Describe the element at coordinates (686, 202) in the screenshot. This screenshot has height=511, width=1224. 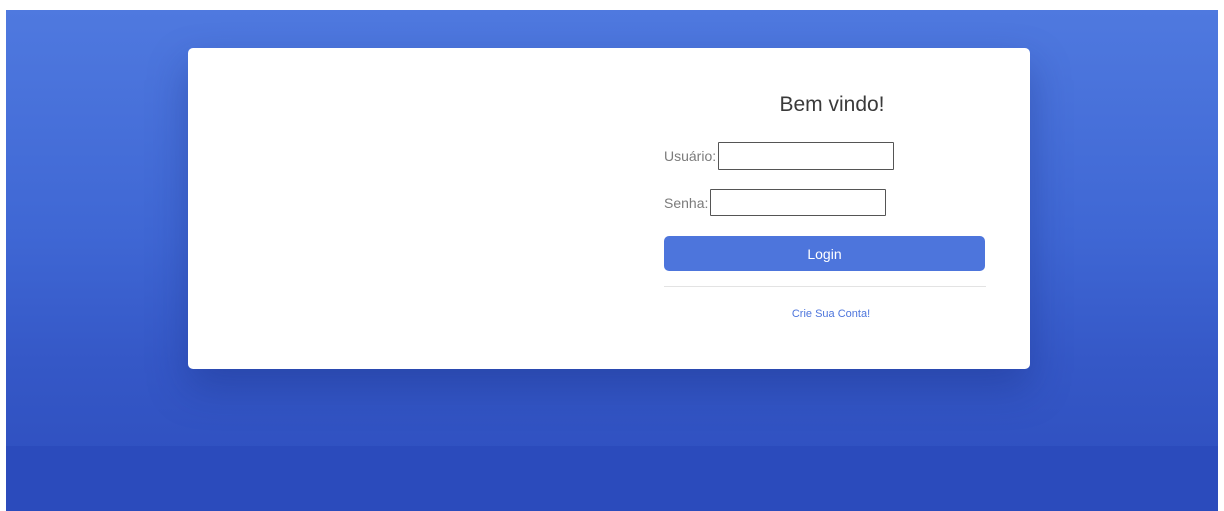
I see `password-label: Senha:` at that location.